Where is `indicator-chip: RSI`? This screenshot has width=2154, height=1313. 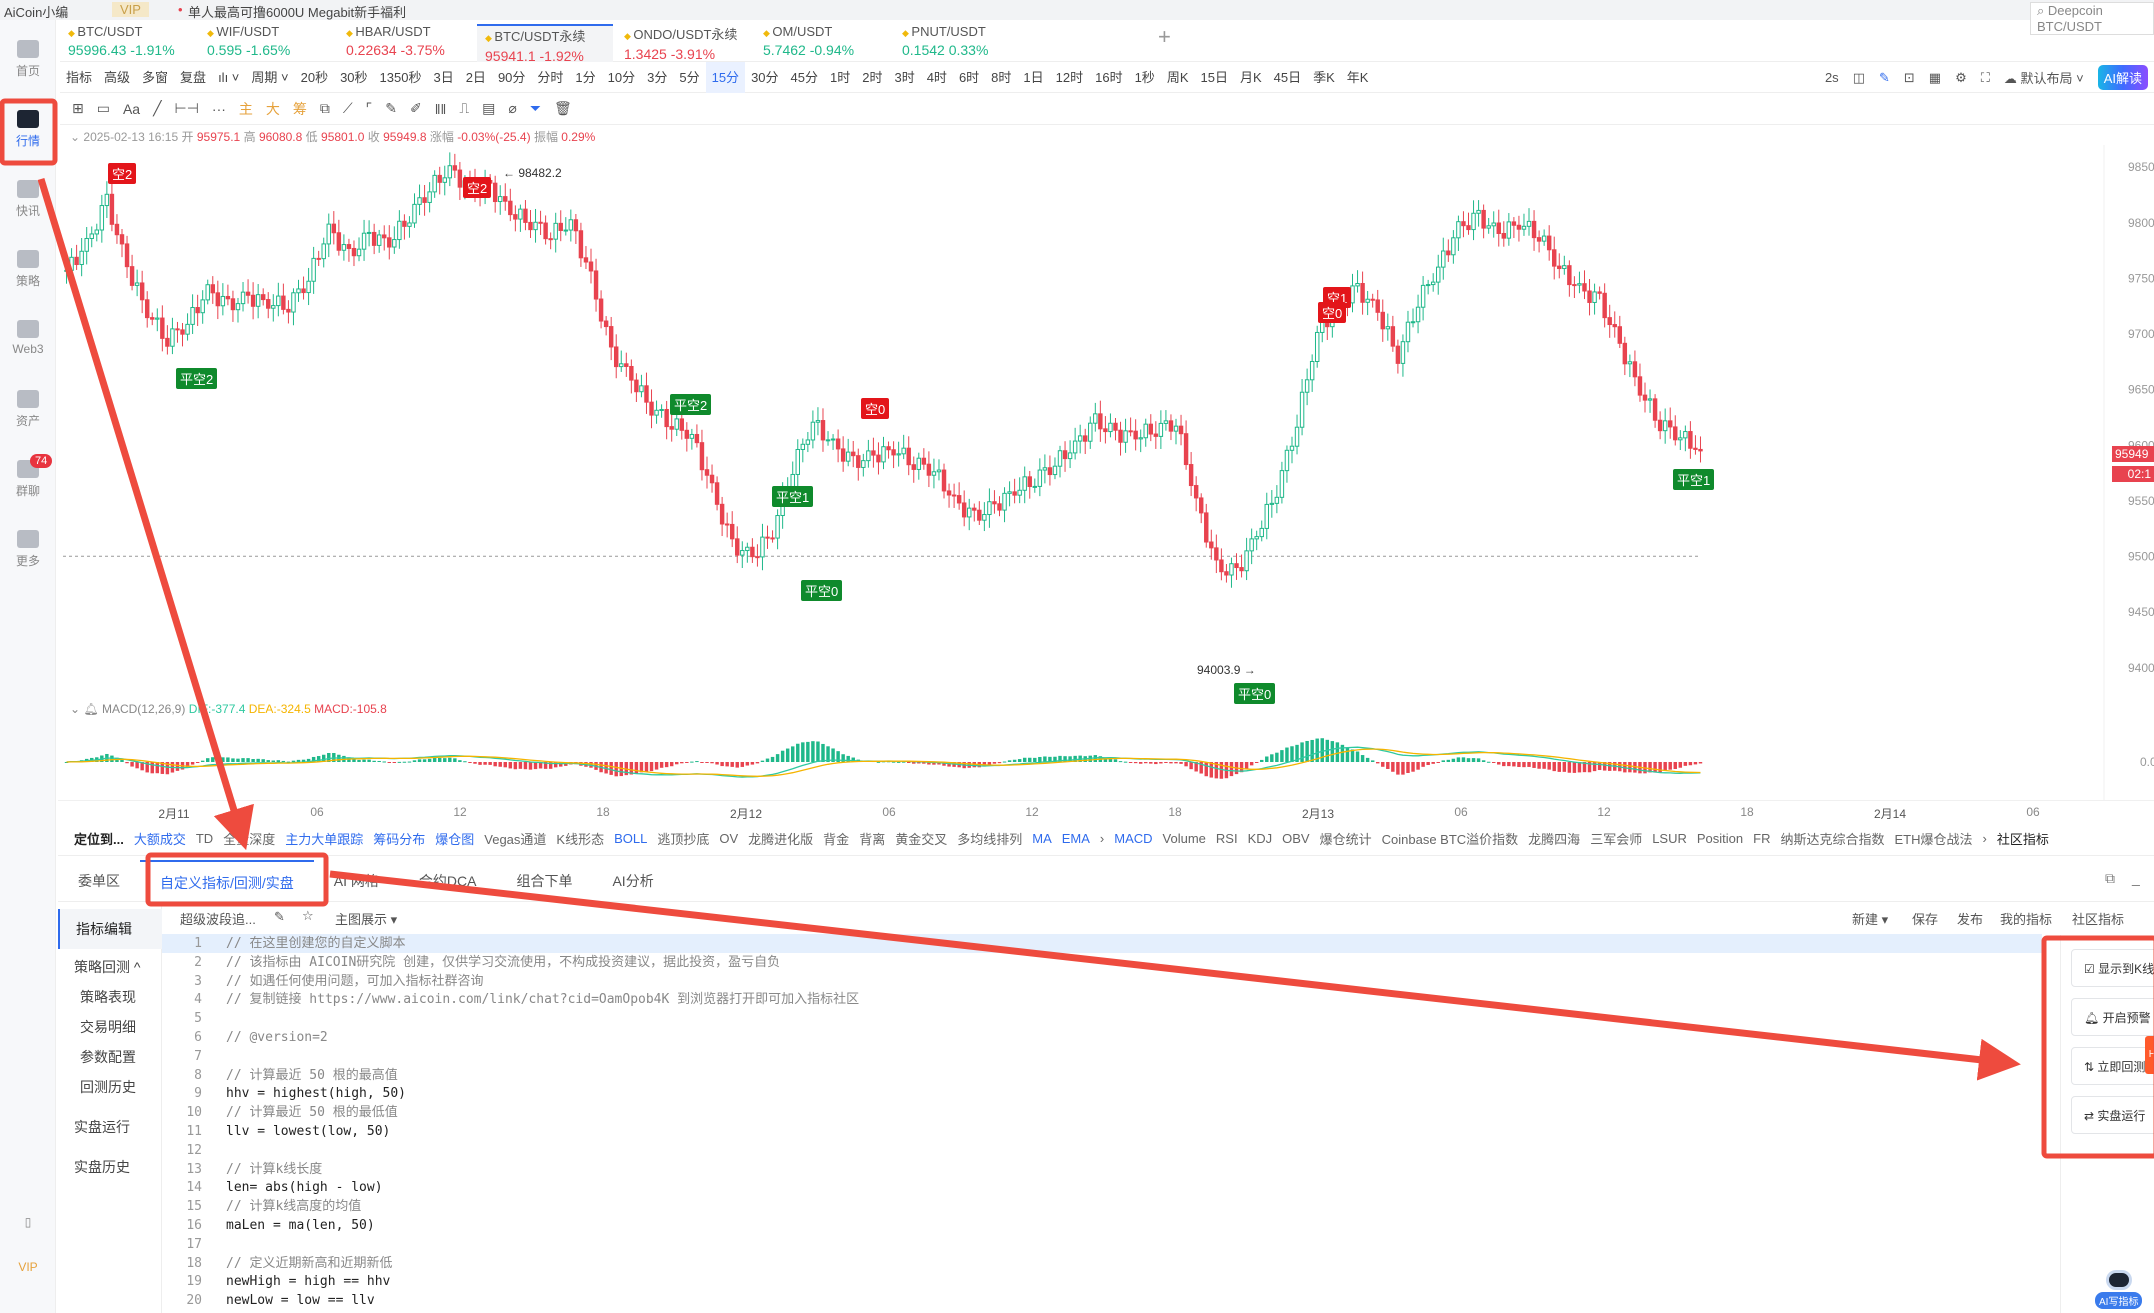
indicator-chip: RSI is located at coordinates (1227, 838).